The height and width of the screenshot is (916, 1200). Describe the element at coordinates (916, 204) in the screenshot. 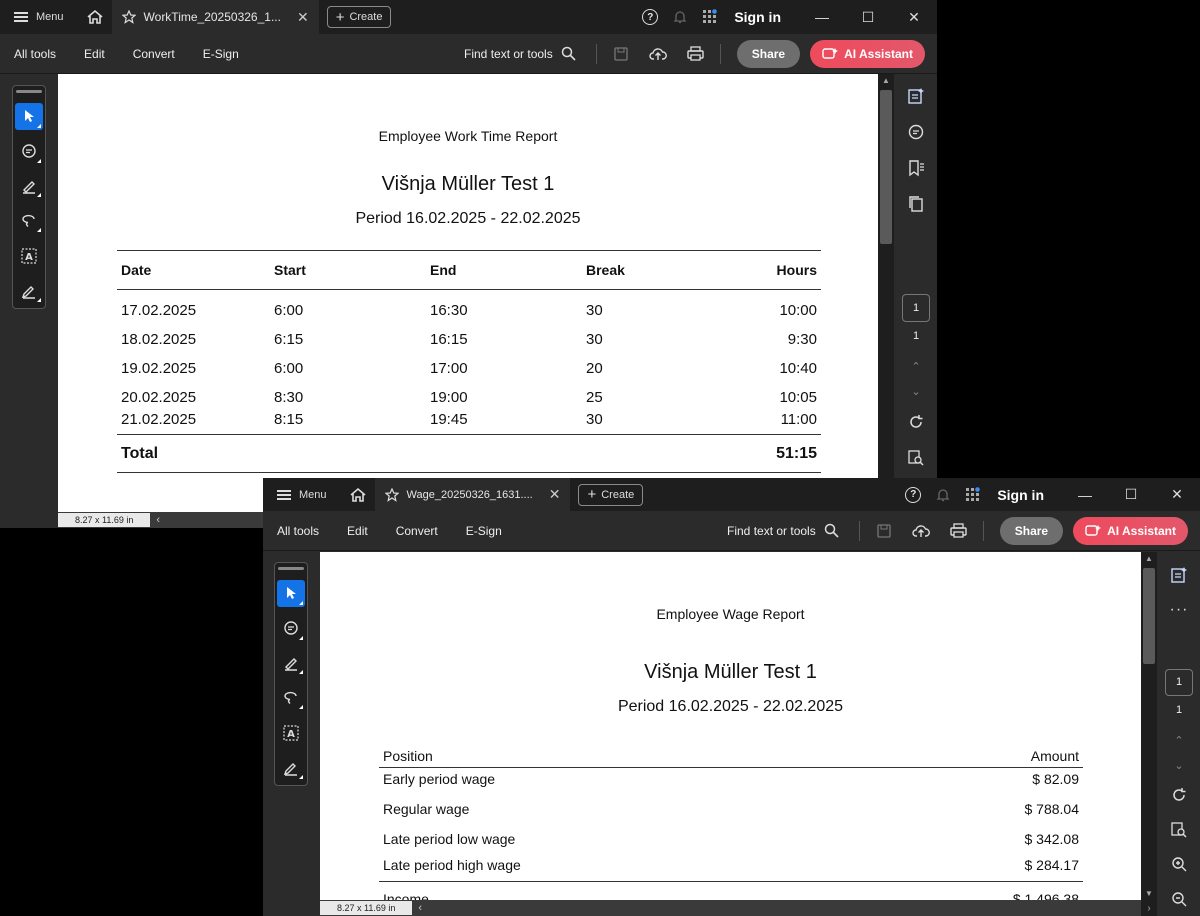

I see `pages-panel-button` at that location.